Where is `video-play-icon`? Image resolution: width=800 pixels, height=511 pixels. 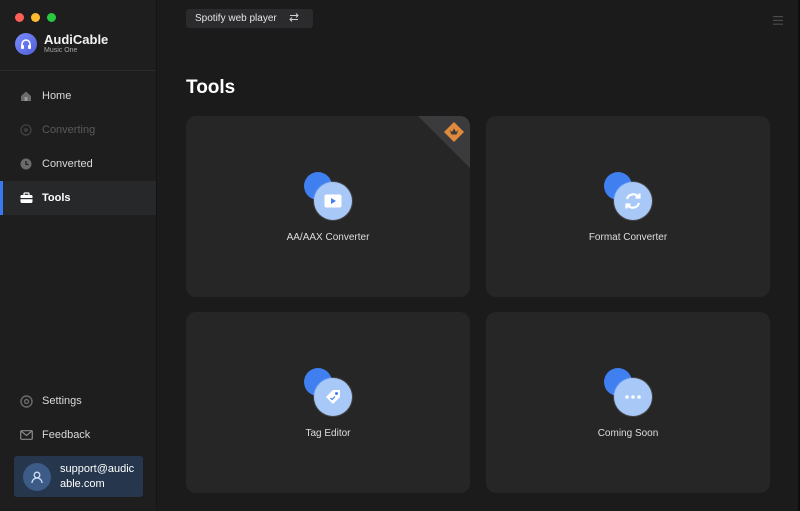 video-play-icon is located at coordinates (329, 197).